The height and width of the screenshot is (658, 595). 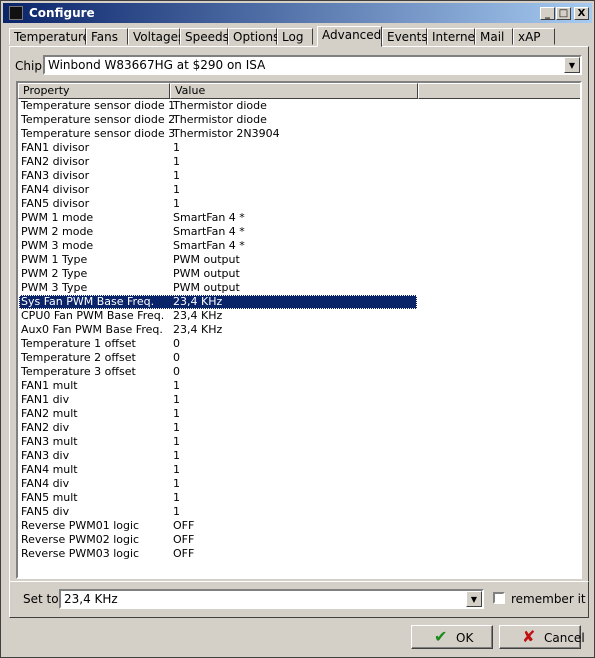 What do you see at coordinates (218, 400) in the screenshot?
I see `table-row: FAN1 div 1` at bounding box center [218, 400].